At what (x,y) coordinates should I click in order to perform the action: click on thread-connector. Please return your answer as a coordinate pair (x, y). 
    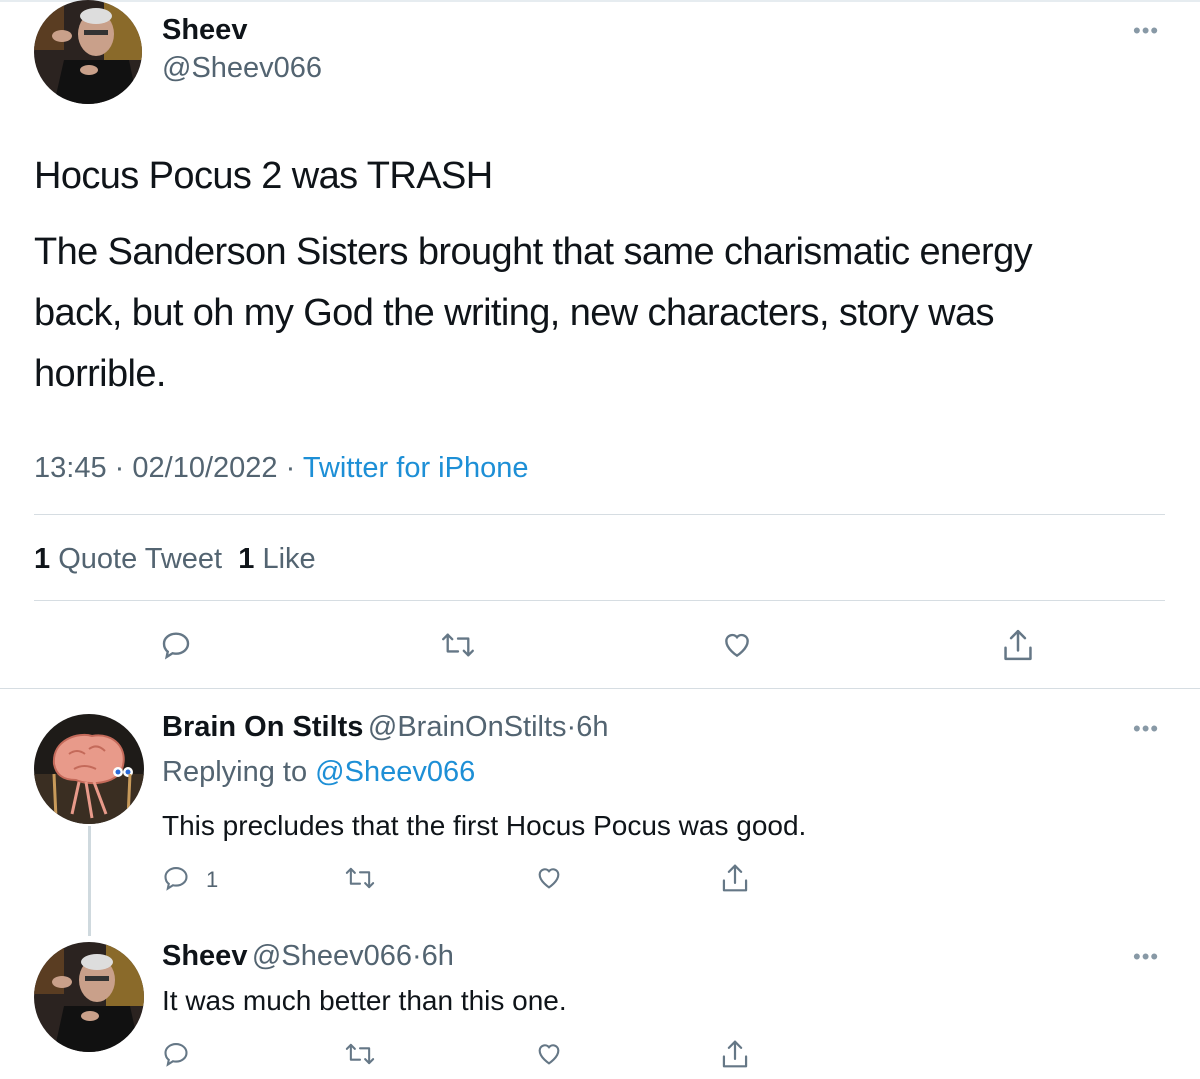
    Looking at the image, I should click on (89, 881).